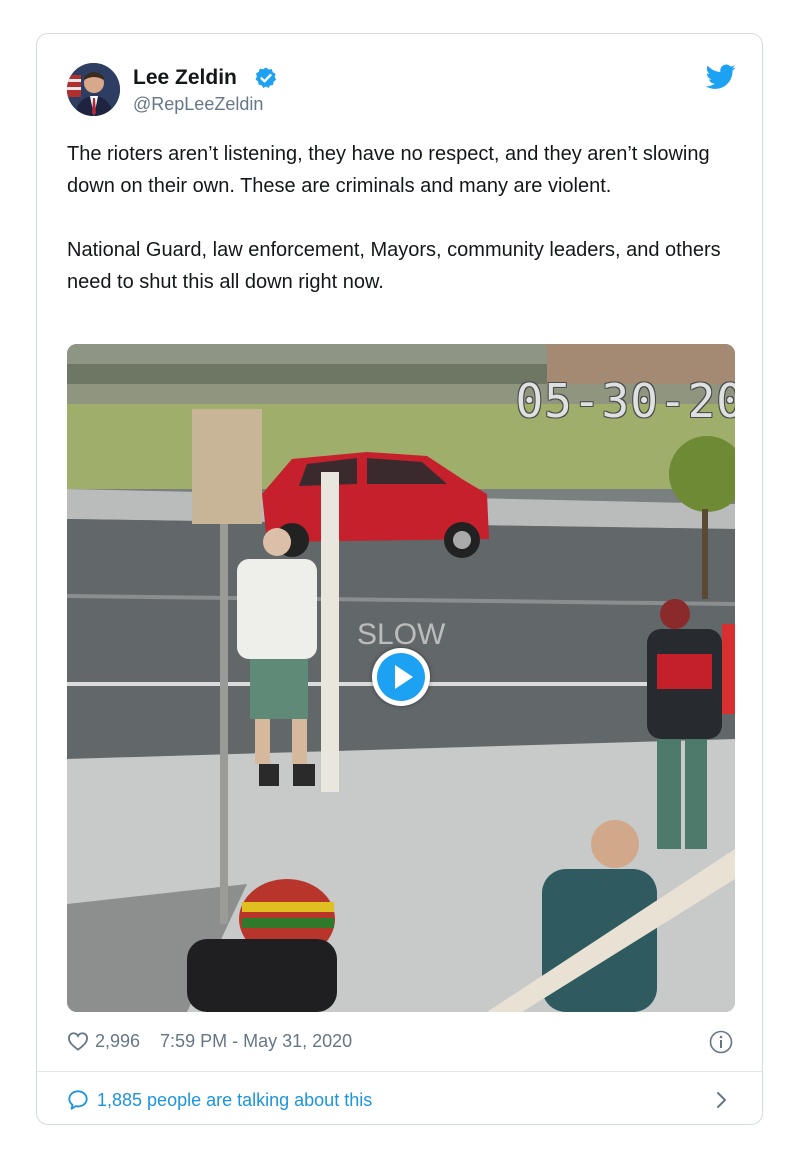 Image resolution: width=800 pixels, height=1162 pixels. What do you see at coordinates (117, 1041) in the screenshot?
I see `like-count: 2,996` at bounding box center [117, 1041].